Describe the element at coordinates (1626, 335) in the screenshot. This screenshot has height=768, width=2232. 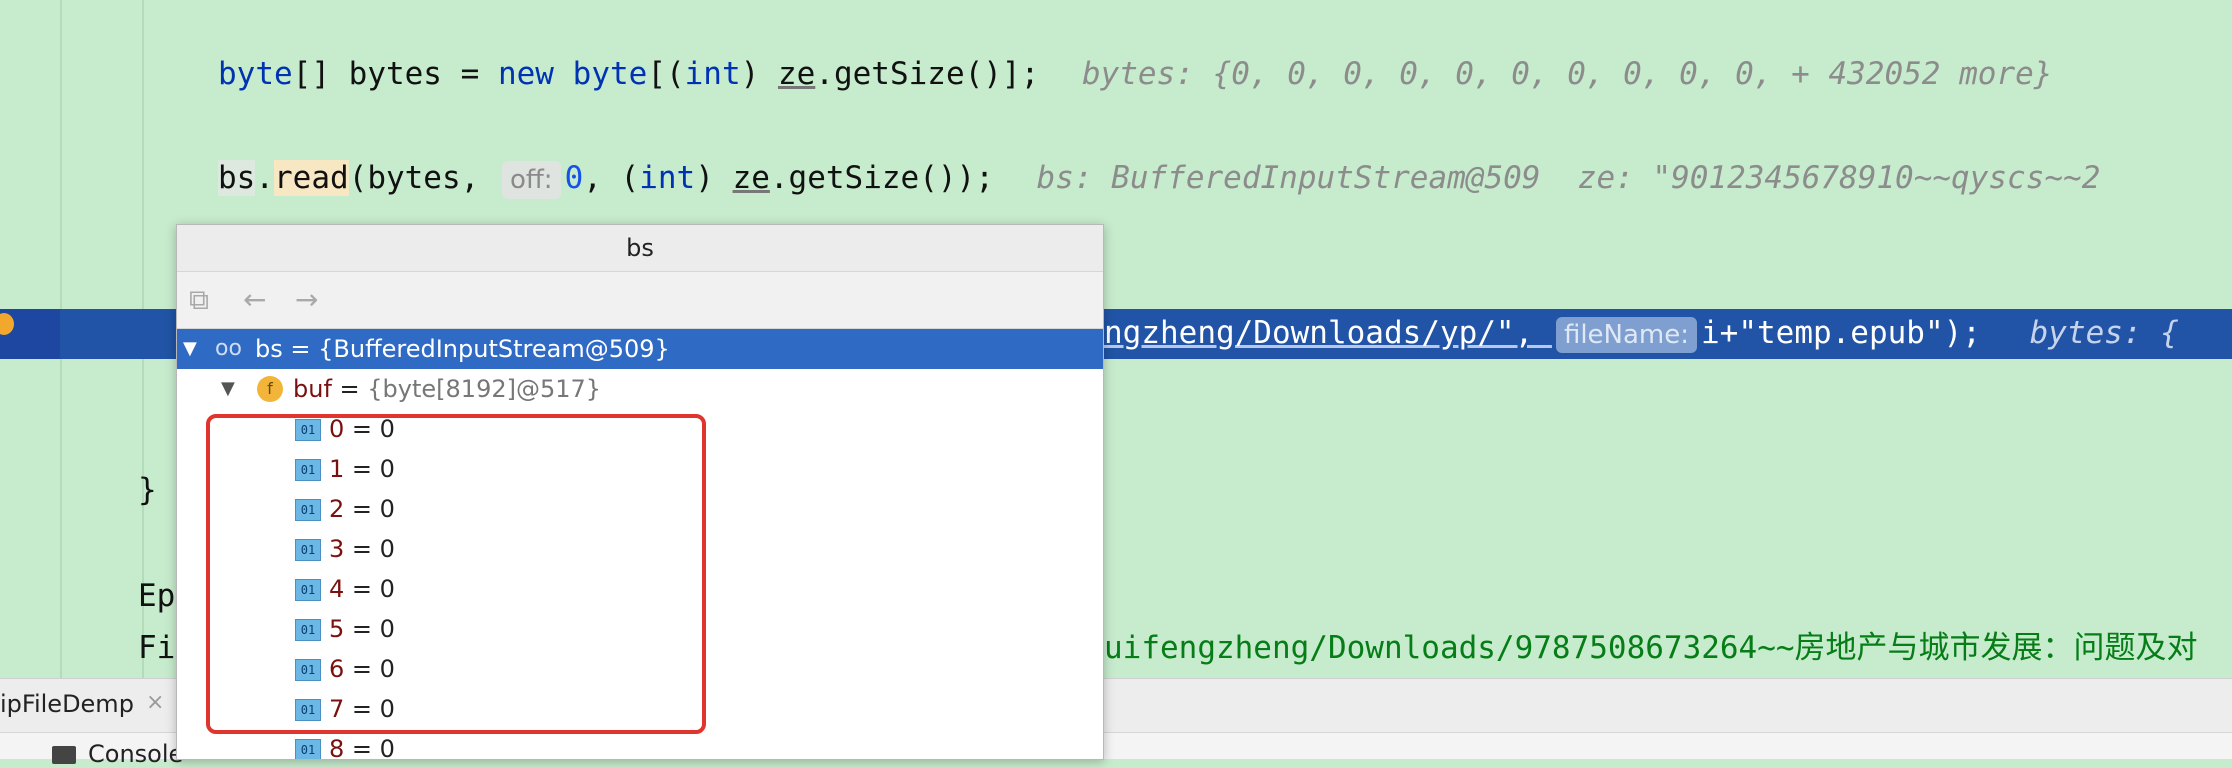
I see `param-hint-filename: fileName:` at that location.